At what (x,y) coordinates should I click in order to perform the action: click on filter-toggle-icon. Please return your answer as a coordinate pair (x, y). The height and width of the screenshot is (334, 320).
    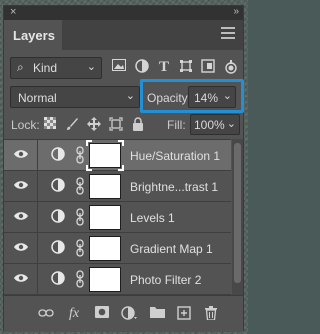
    Looking at the image, I should click on (231, 67).